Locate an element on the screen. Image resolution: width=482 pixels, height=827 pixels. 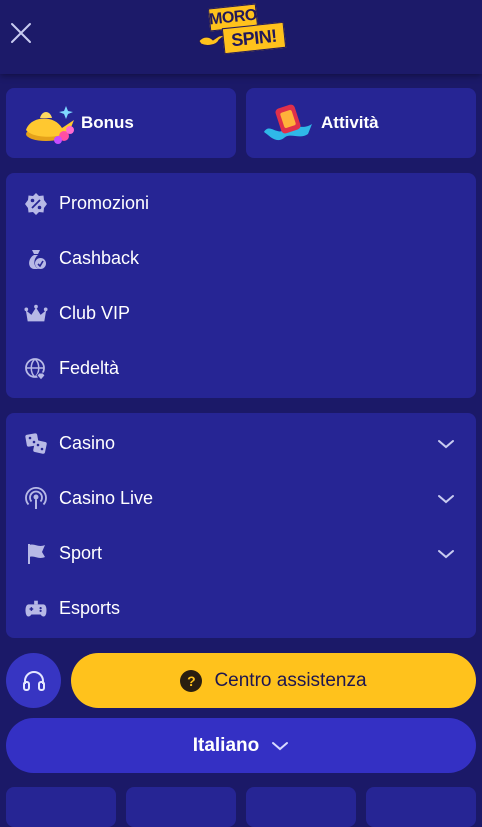
menu-item-label: Promozioni is located at coordinates (104, 203).